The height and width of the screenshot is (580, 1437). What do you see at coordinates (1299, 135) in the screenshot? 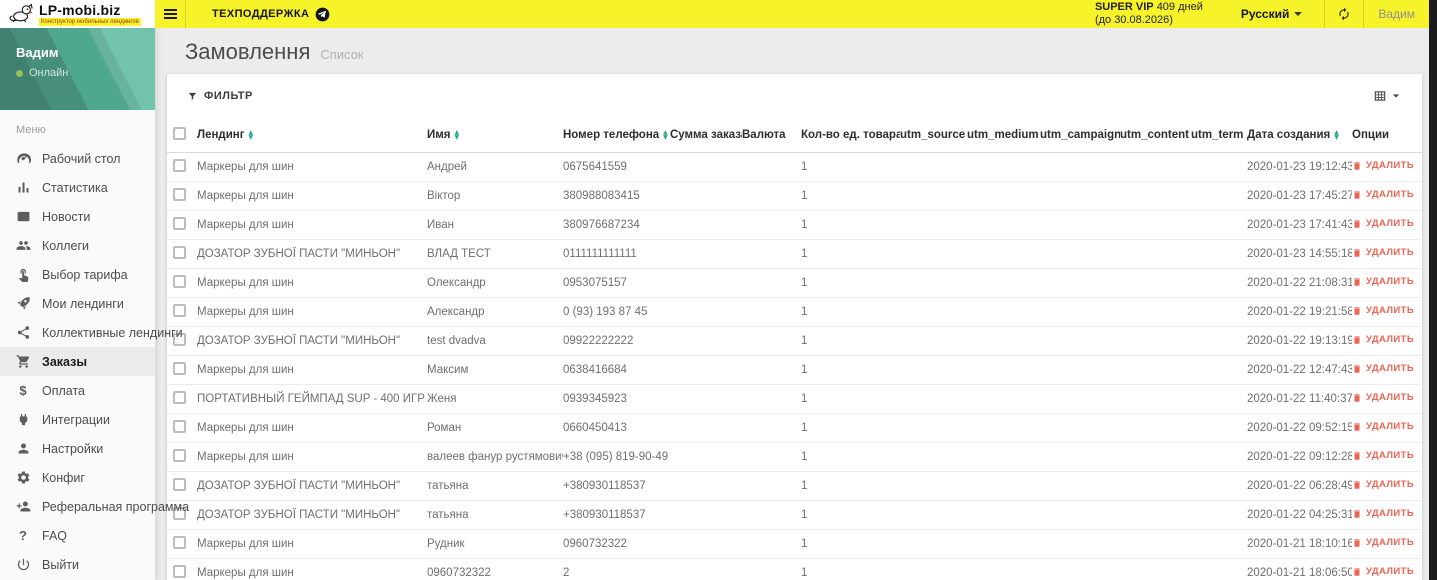
I see `column-header-created: Дата создания ▲ ▼` at bounding box center [1299, 135].